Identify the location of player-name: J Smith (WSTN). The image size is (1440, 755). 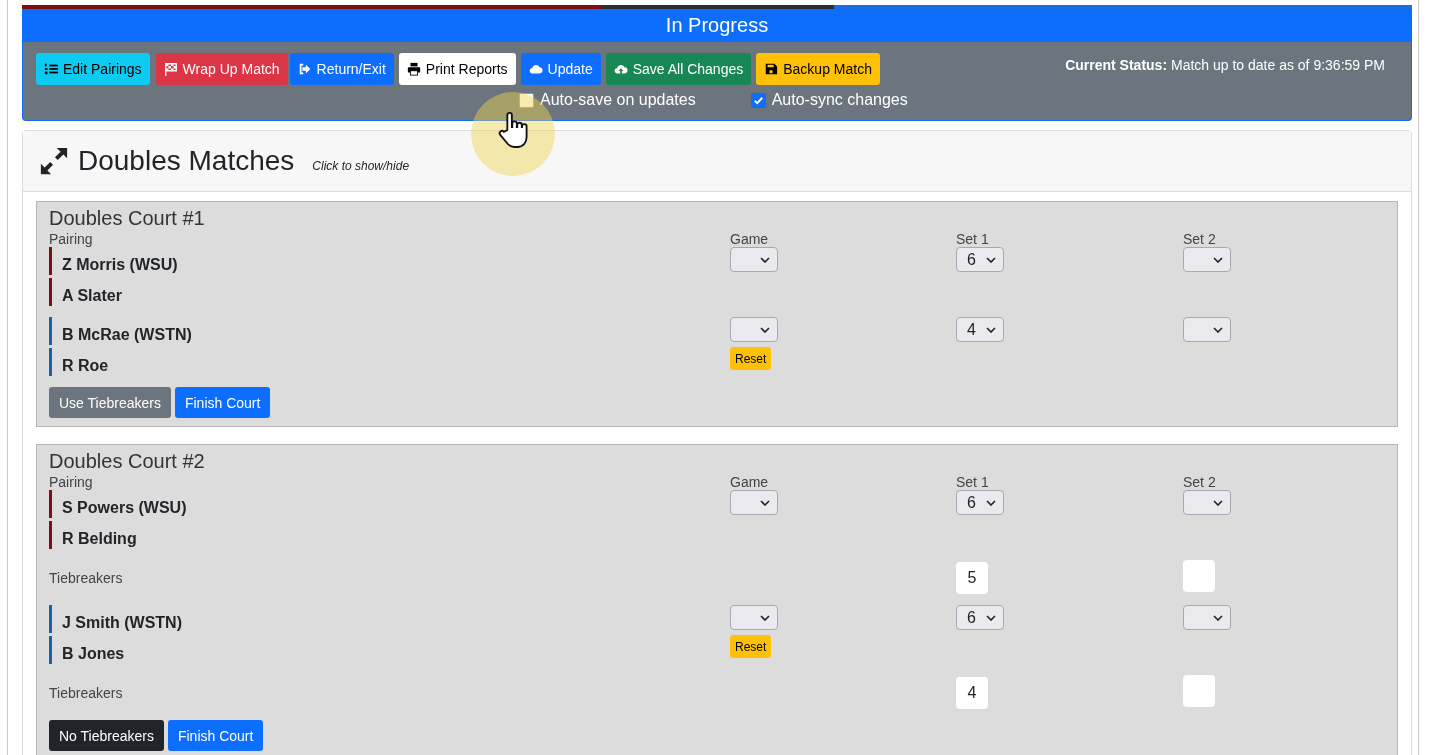
(122, 623).